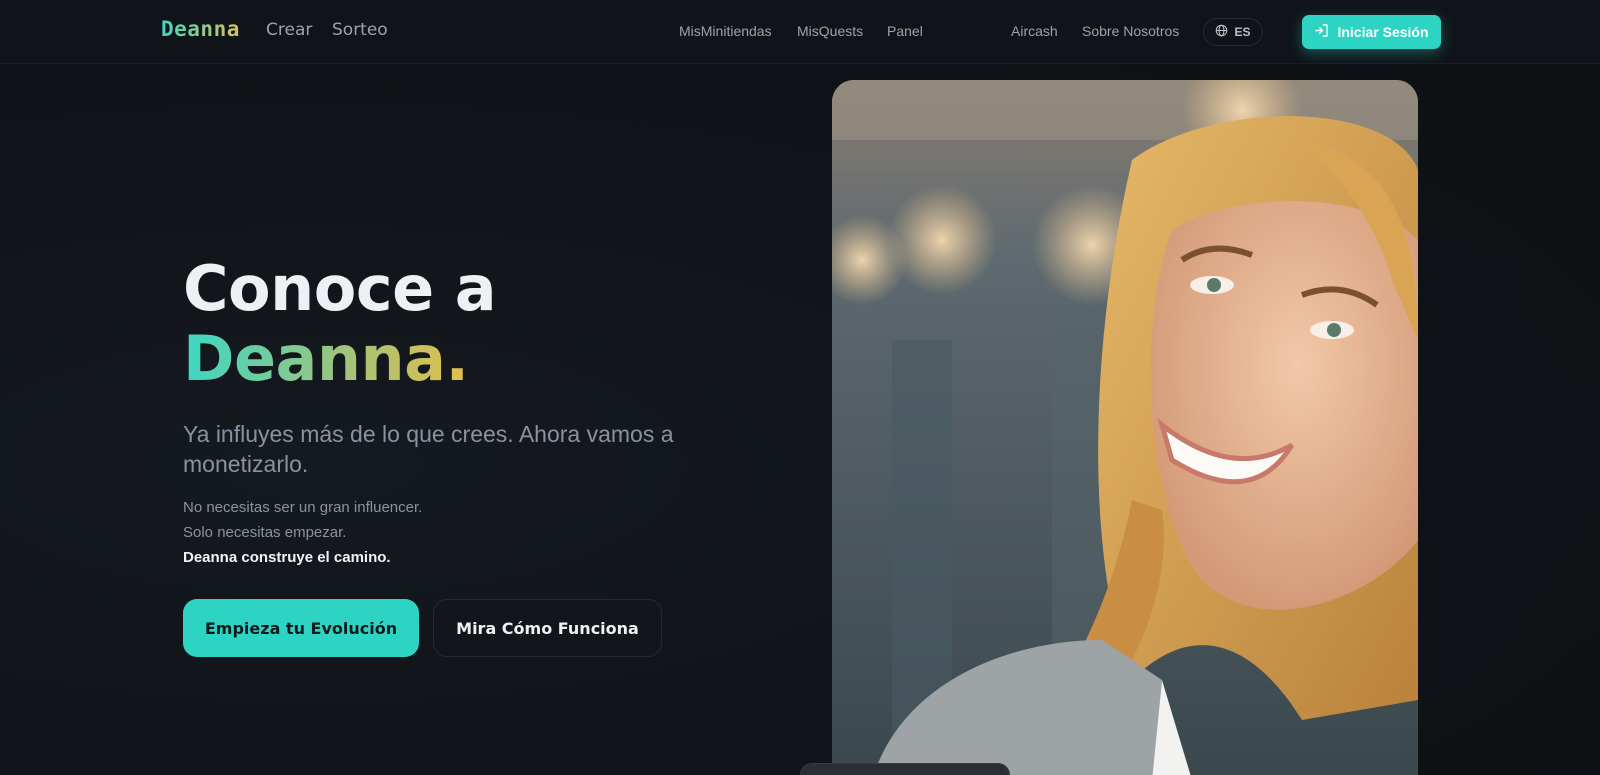 This screenshot has width=1600, height=775. What do you see at coordinates (725, 31) in the screenshot?
I see `nav-link-misminitiendas: MisMinitiendas` at bounding box center [725, 31].